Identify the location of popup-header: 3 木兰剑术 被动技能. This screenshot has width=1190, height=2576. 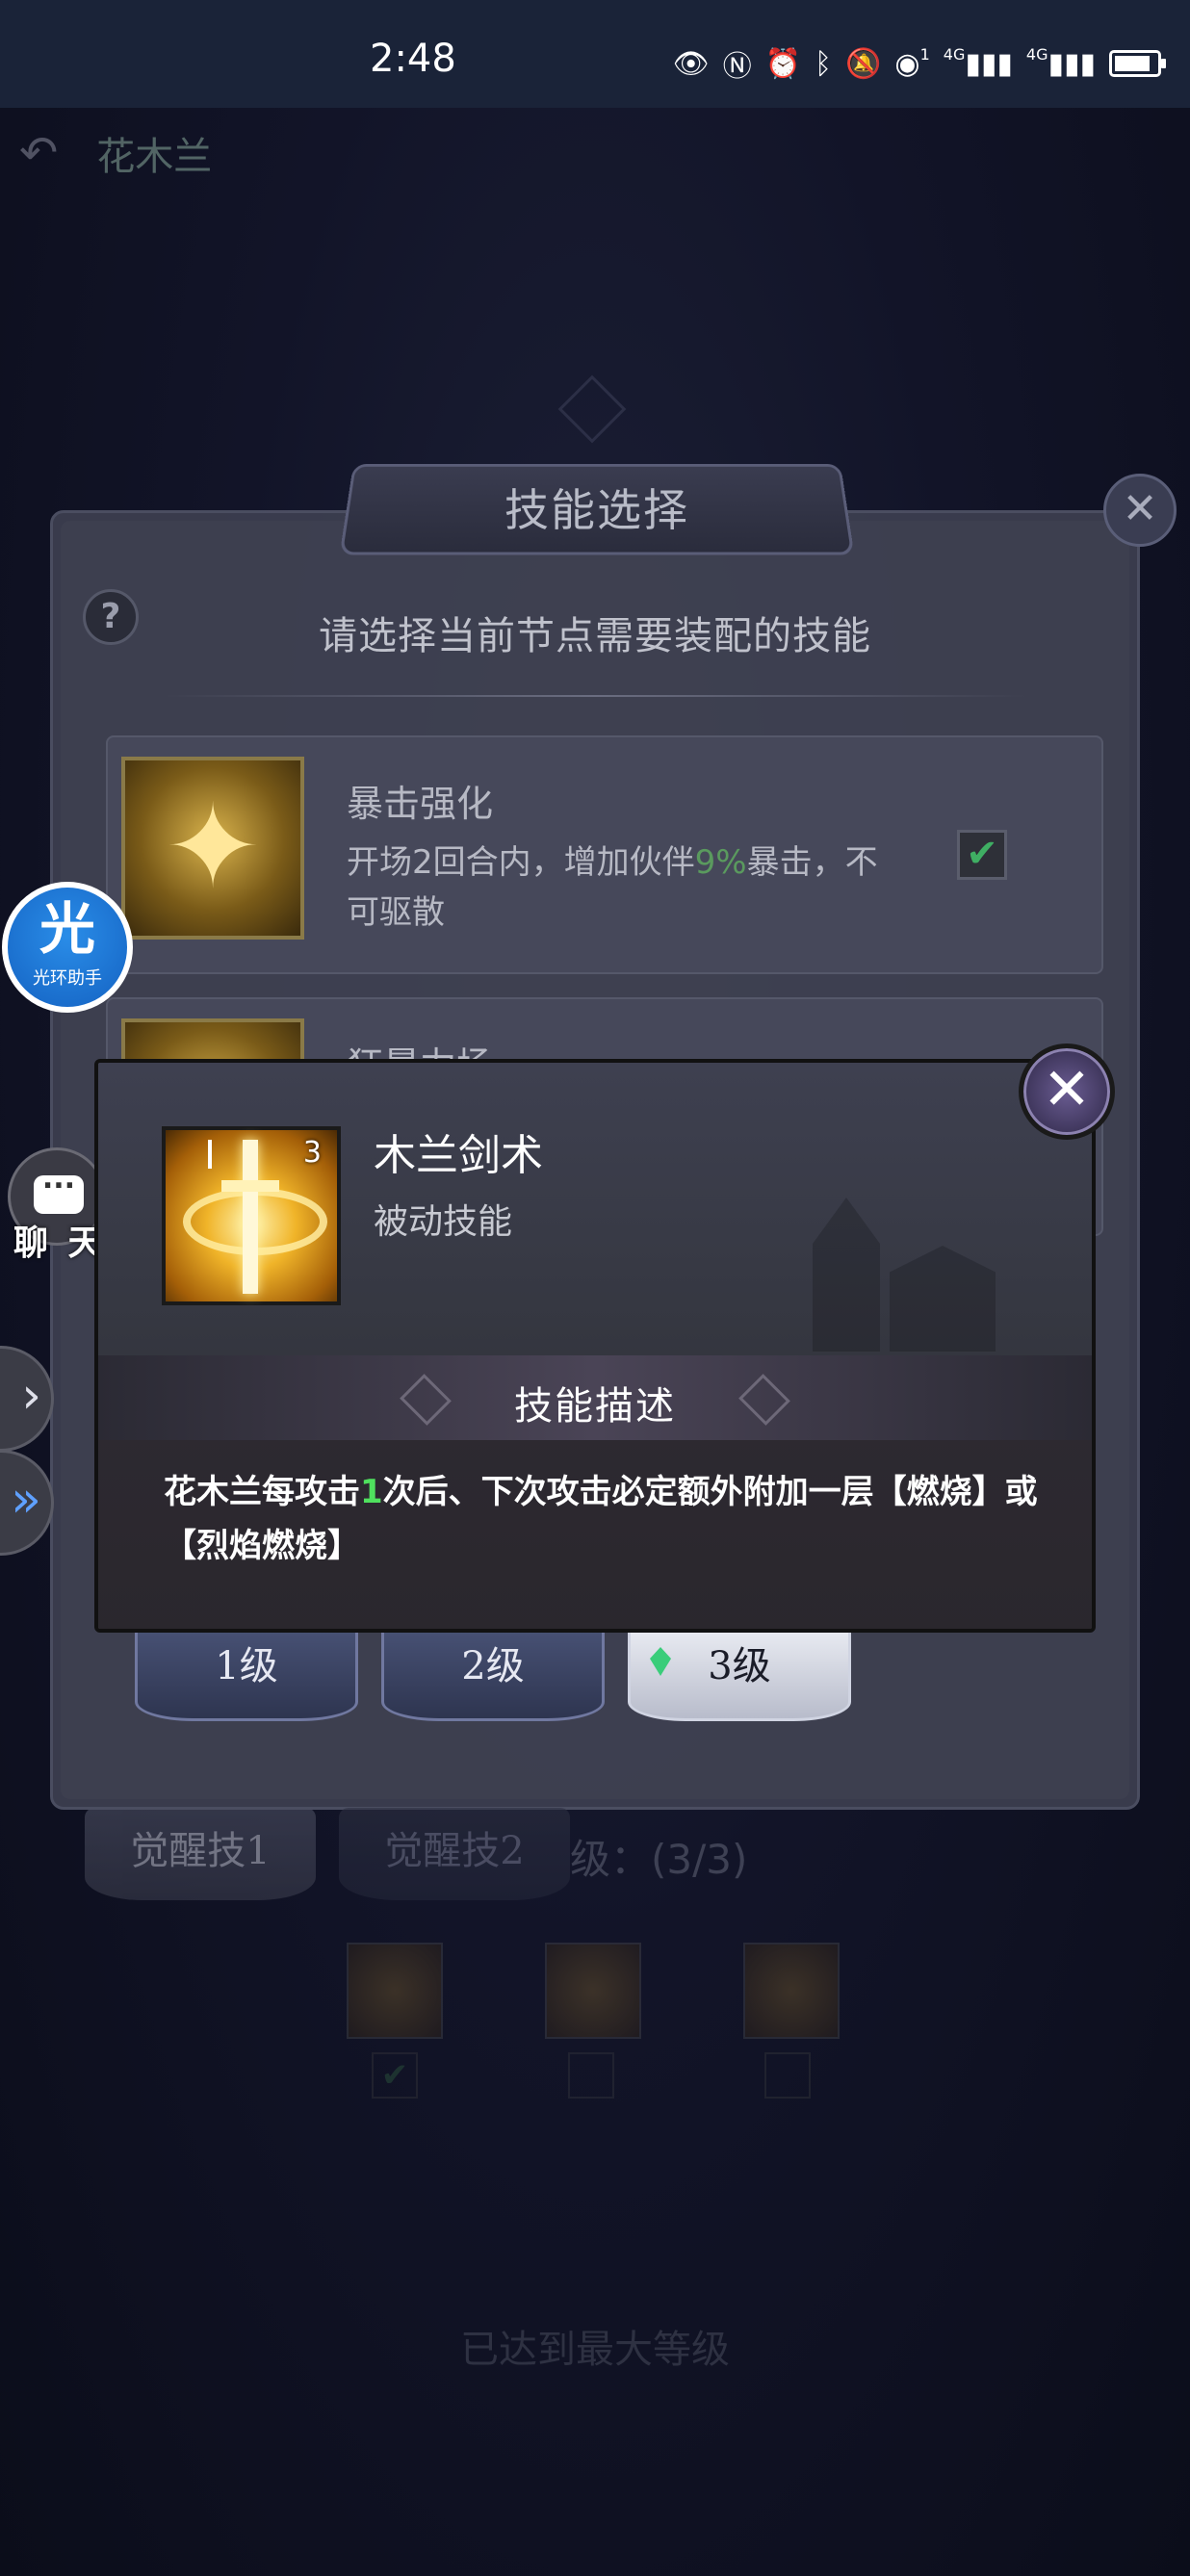
(595, 1209).